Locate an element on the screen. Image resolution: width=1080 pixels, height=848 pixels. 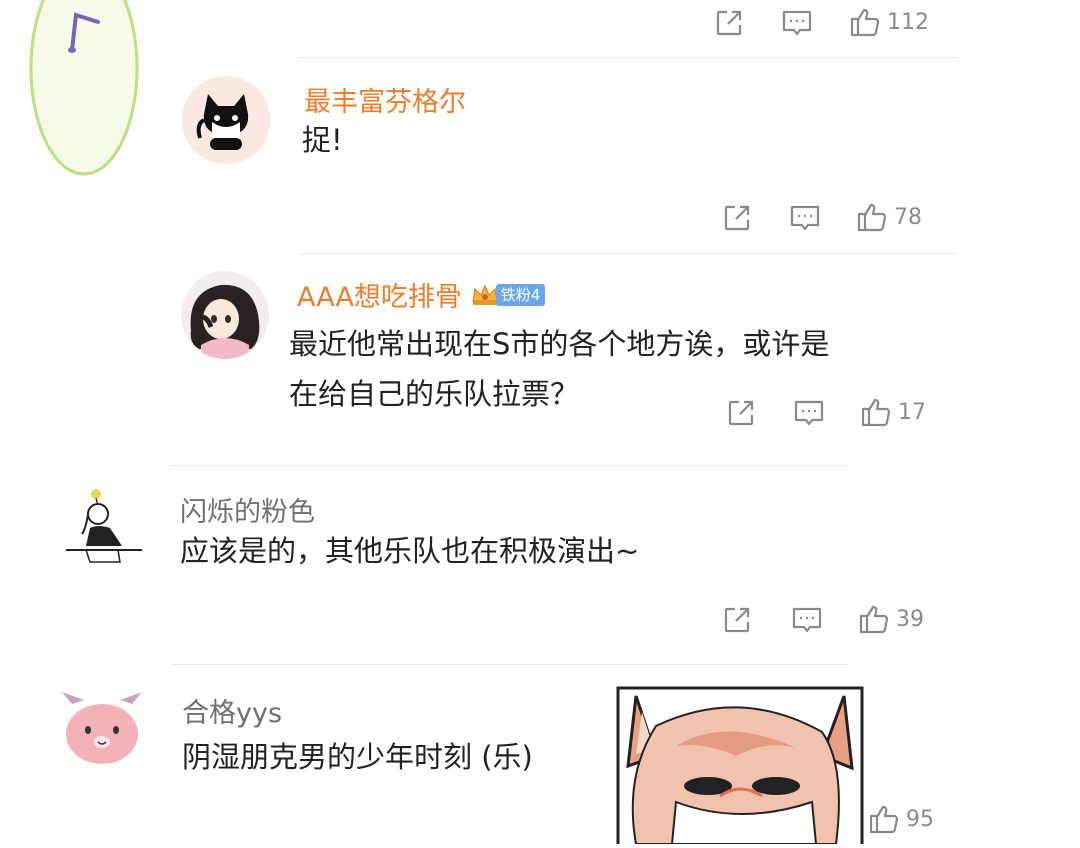
anime-girl-avatar is located at coordinates (225, 315).